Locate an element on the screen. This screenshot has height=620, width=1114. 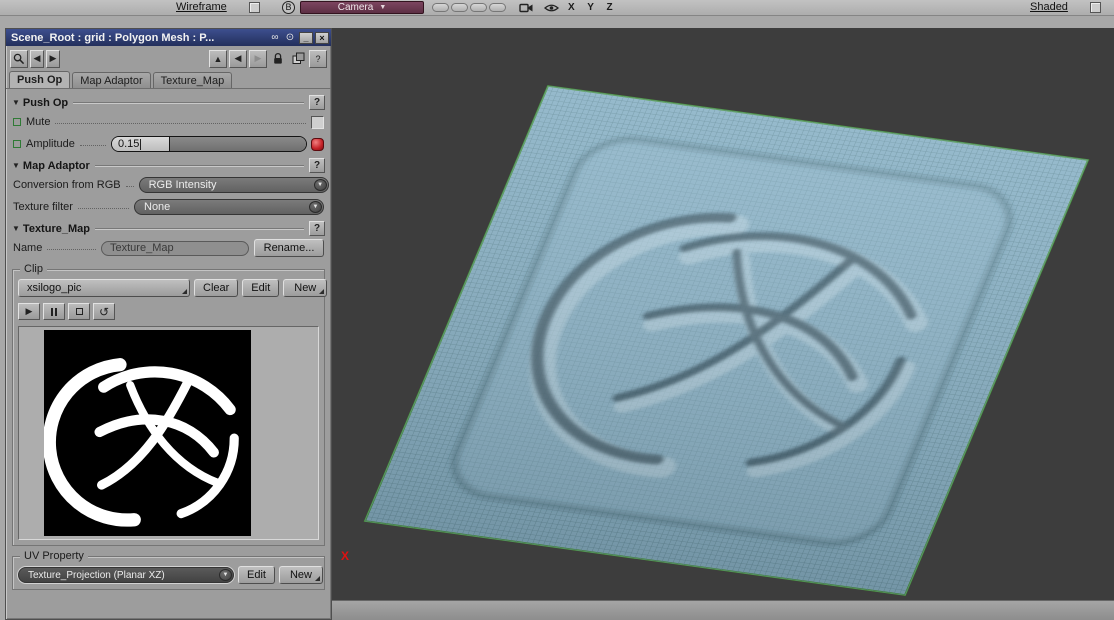
page-back-icon: ◀ is located at coordinates (238, 58).